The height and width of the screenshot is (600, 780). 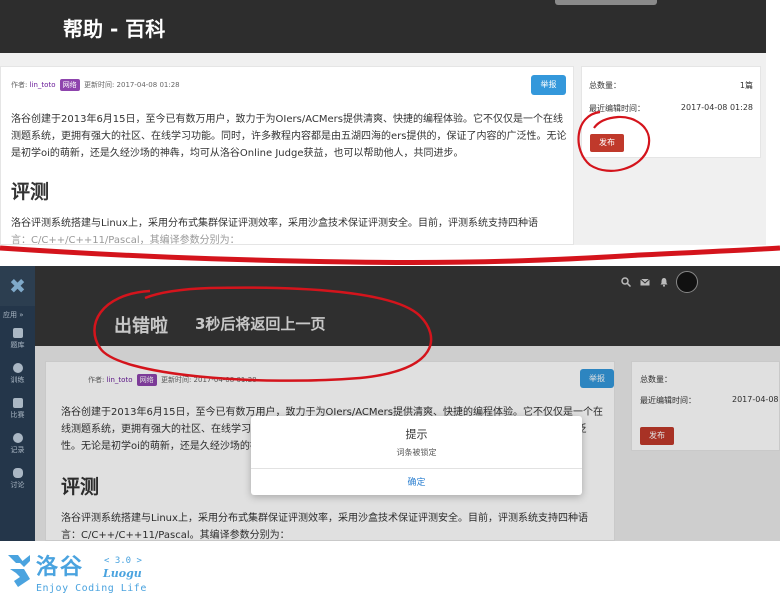 What do you see at coordinates (60, 567) in the screenshot?
I see `logo-text-cn: 洛谷` at bounding box center [60, 567].